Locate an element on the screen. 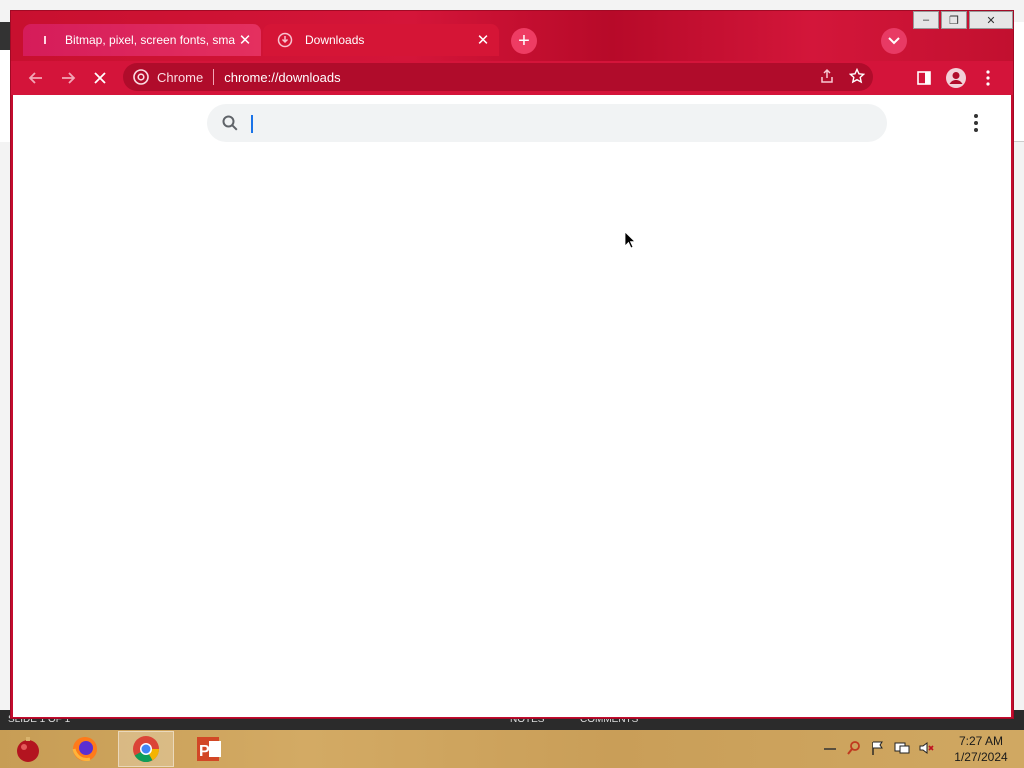 The height and width of the screenshot is (768, 1024). browser-menu-button is located at coordinates (988, 78).